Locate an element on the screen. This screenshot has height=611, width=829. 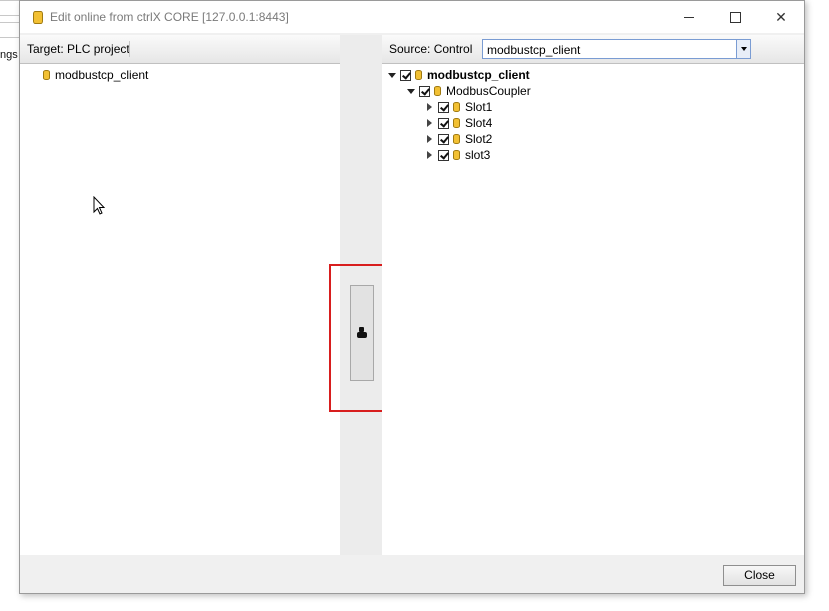
slot-label: Slot1 is located at coordinates (479, 107).